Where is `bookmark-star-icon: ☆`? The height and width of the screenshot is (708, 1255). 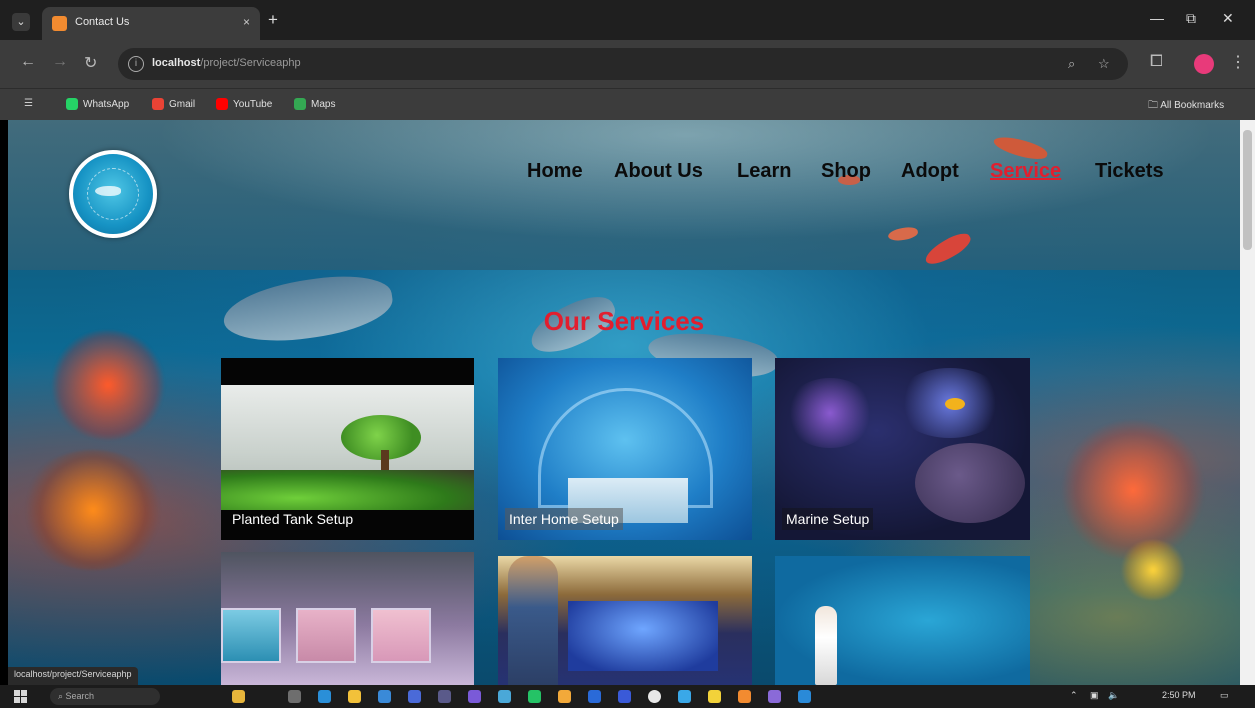 bookmark-star-icon: ☆ is located at coordinates (1104, 64).